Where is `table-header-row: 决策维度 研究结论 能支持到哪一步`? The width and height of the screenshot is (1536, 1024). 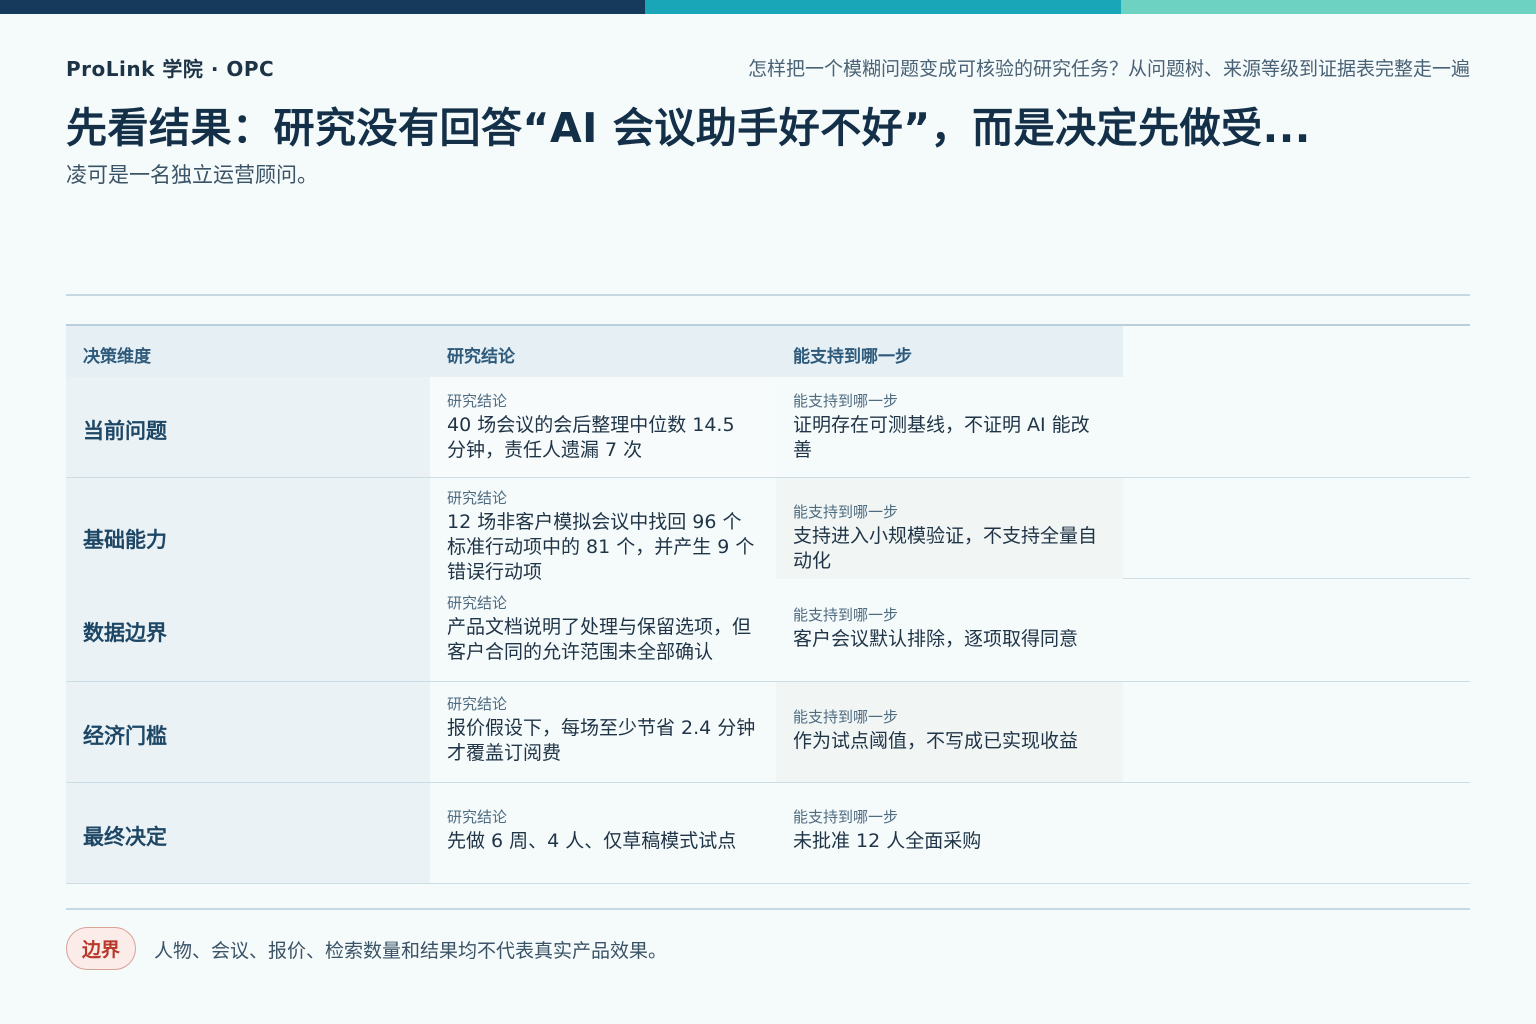
table-header-row: 决策维度 研究结论 能支持到哪一步 is located at coordinates (594, 350).